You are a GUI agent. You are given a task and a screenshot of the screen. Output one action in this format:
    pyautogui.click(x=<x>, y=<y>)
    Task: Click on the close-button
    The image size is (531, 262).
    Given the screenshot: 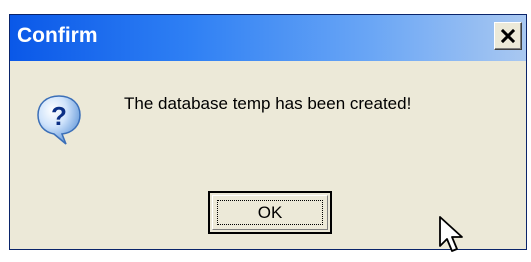 What is the action you would take?
    pyautogui.click(x=508, y=36)
    